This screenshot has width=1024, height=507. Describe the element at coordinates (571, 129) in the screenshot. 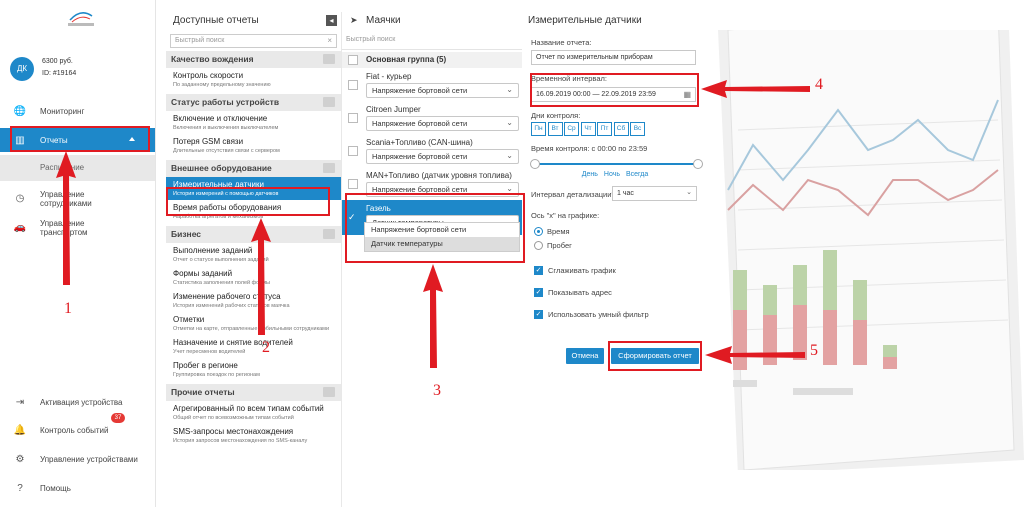

I see `day-toggle: Ср` at that location.